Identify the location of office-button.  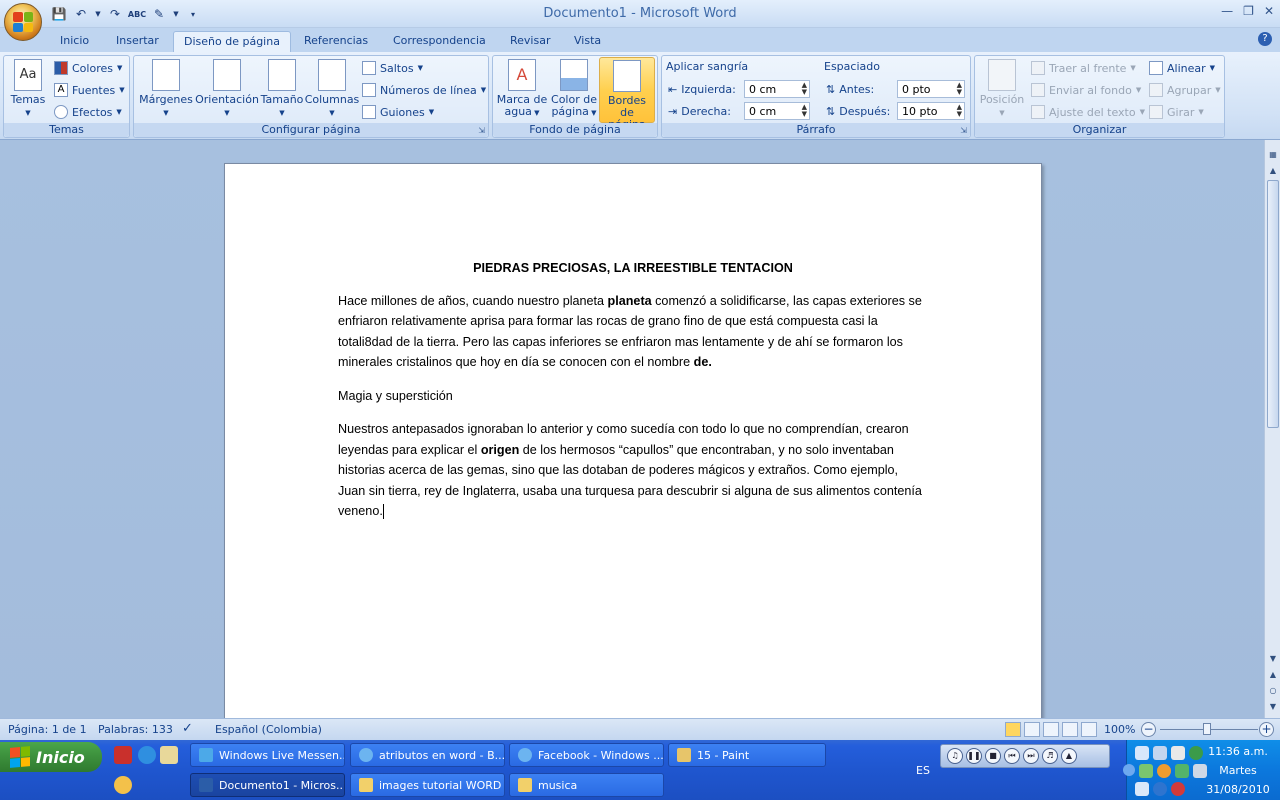
(23, 22).